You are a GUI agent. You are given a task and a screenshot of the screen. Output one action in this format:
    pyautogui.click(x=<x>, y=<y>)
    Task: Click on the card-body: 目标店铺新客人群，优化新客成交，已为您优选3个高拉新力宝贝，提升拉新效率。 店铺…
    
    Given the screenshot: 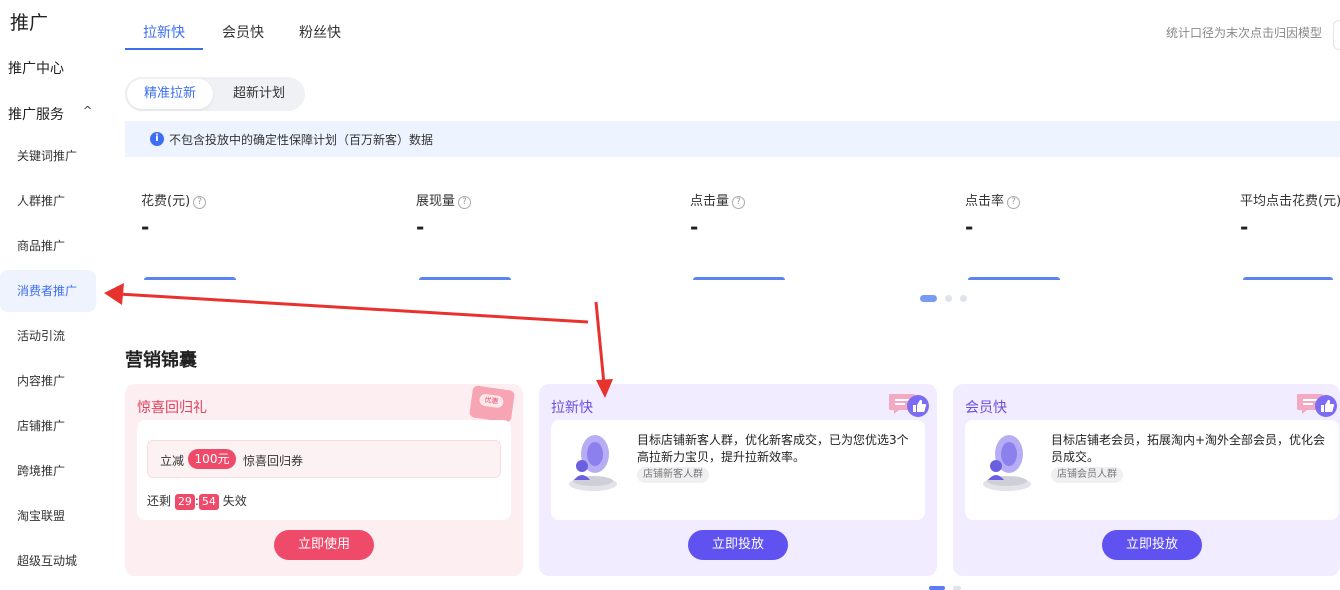 What is the action you would take?
    pyautogui.click(x=738, y=470)
    